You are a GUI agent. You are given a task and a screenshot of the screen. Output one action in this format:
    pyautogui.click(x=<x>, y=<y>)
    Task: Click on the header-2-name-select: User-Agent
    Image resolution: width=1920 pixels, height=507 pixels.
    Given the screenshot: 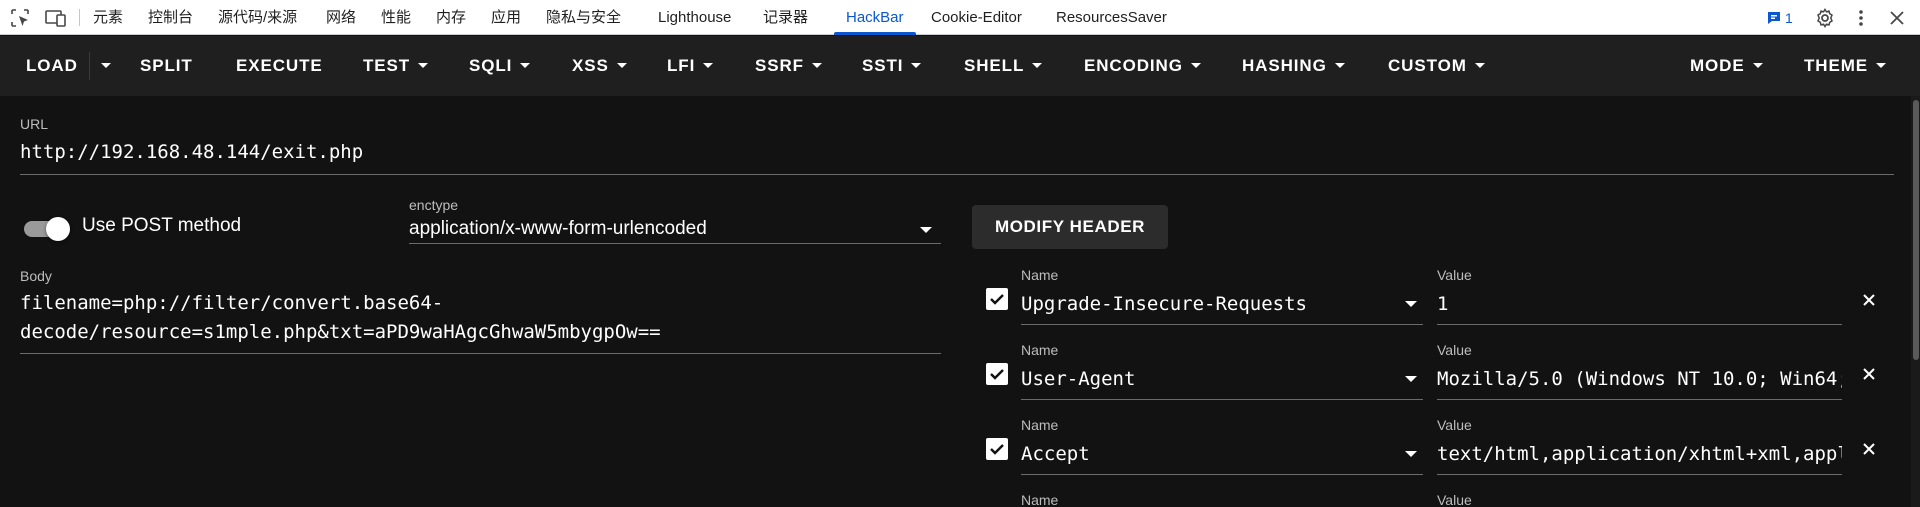 What is the action you would take?
    pyautogui.click(x=1078, y=379)
    